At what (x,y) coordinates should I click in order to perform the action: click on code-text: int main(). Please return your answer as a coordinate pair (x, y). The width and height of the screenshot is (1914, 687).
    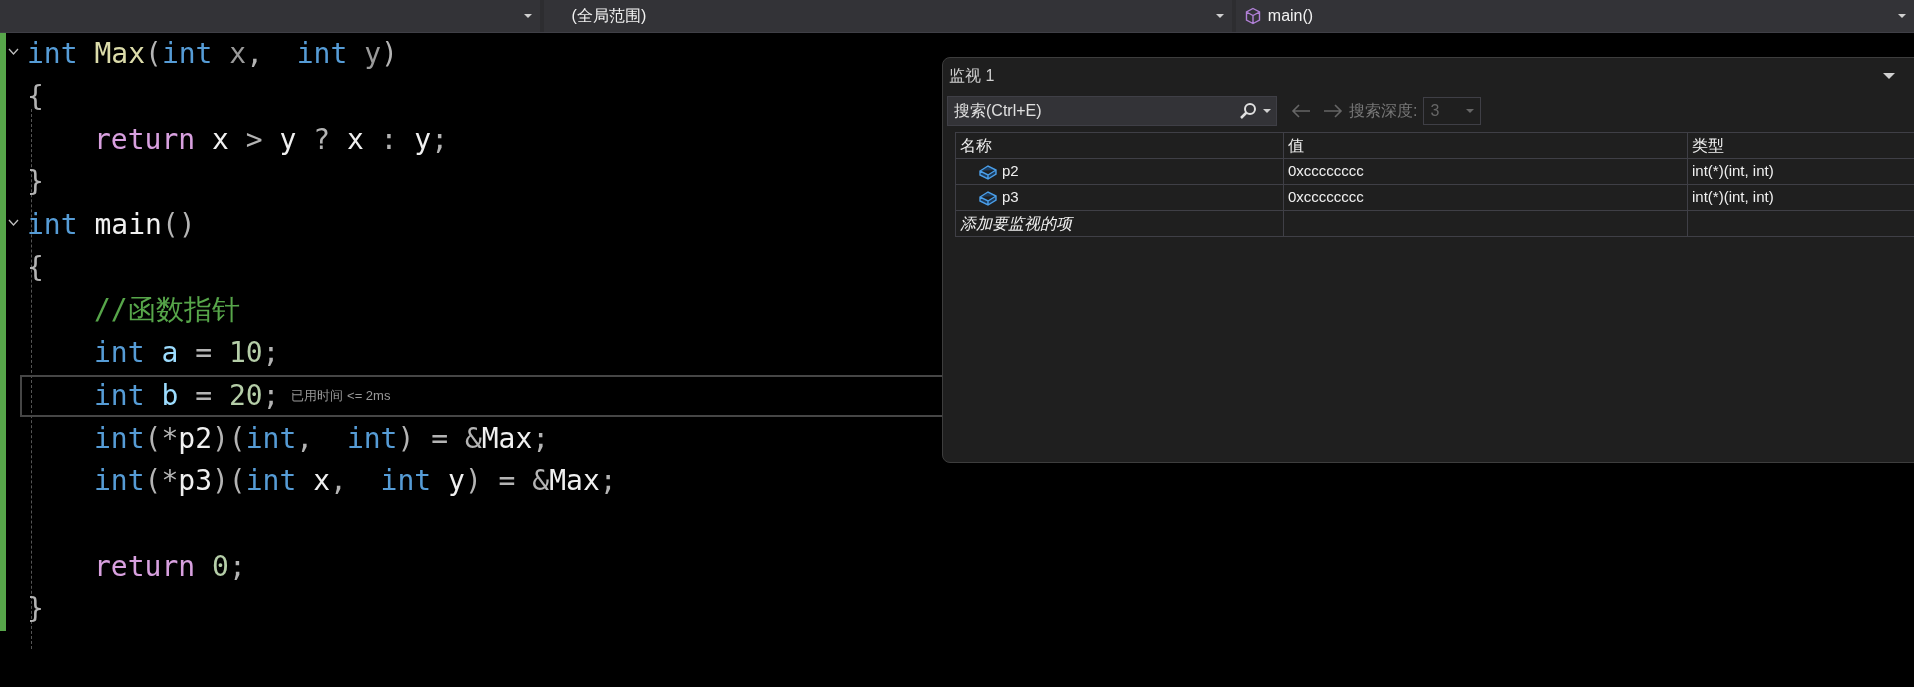
    Looking at the image, I should click on (111, 225).